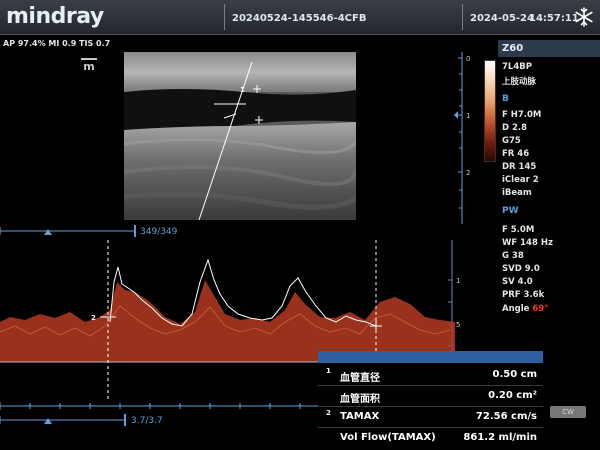 The height and width of the screenshot is (450, 600). Describe the element at coordinates (159, 232) in the screenshot. I see `frame-counter: 349/349` at that location.